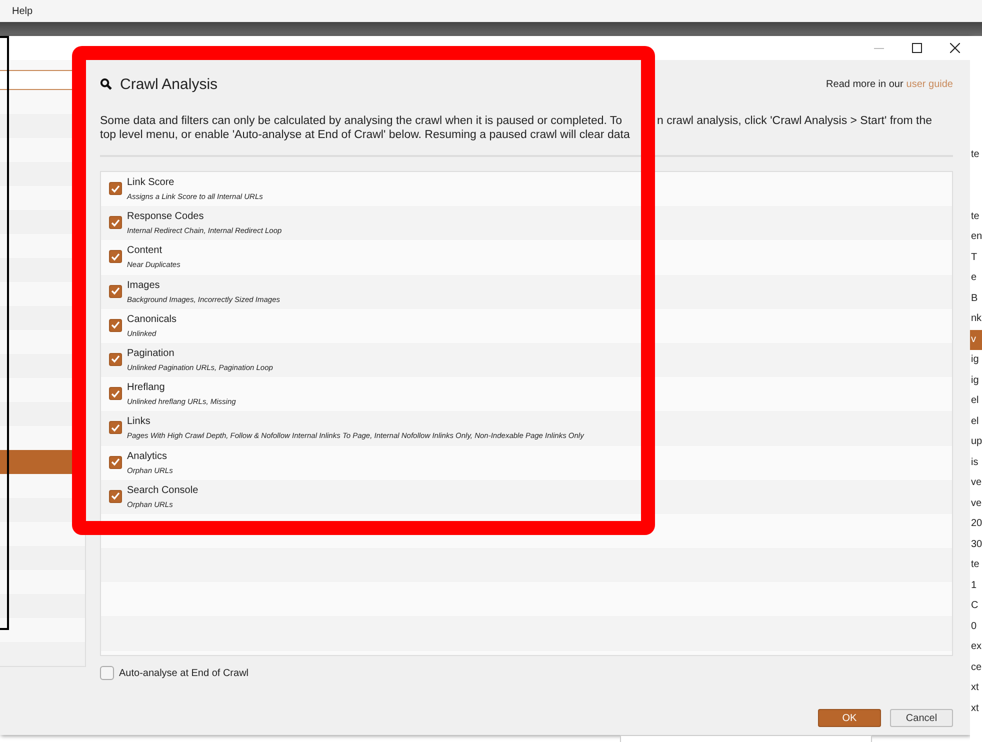 The image size is (982, 742). Describe the element at coordinates (151, 353) in the screenshot. I see `analysis-name: Pagination` at that location.